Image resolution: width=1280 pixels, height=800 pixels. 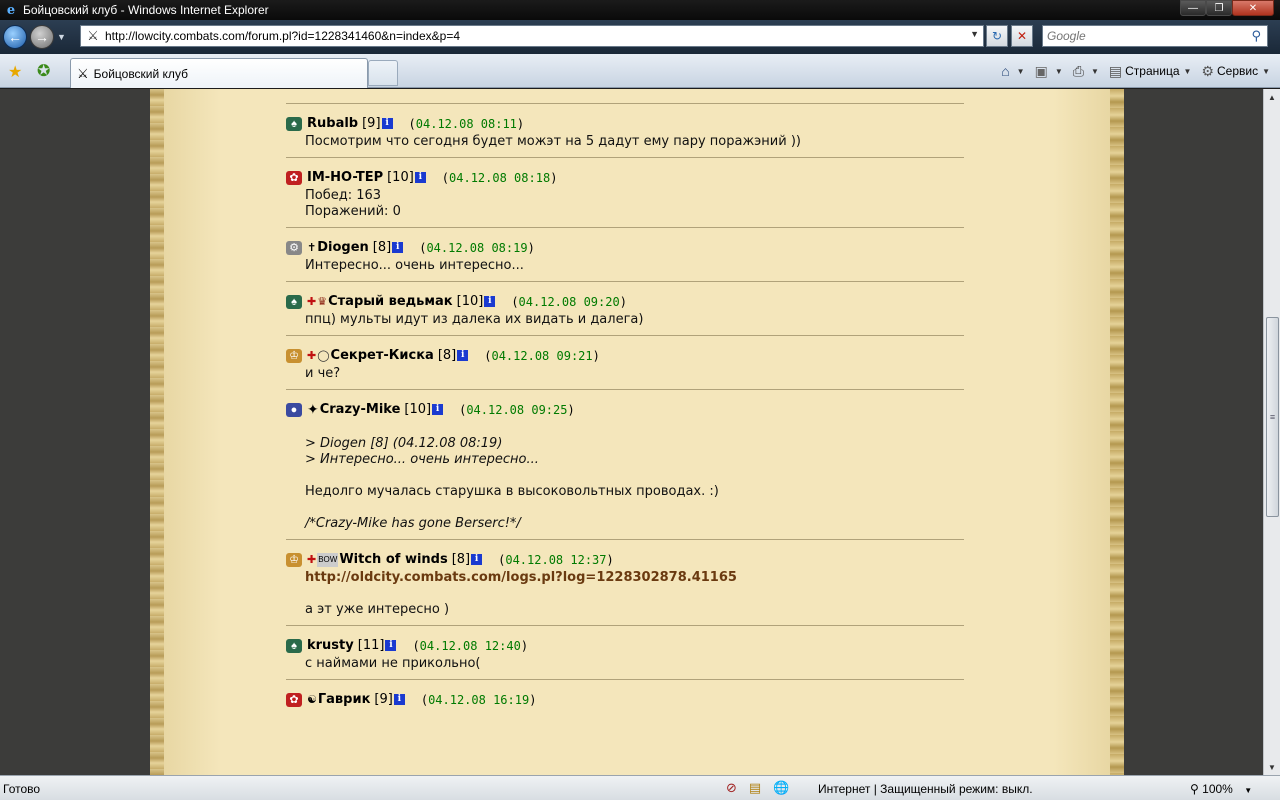 I want to click on post-level: [11], so click(x=371, y=645).